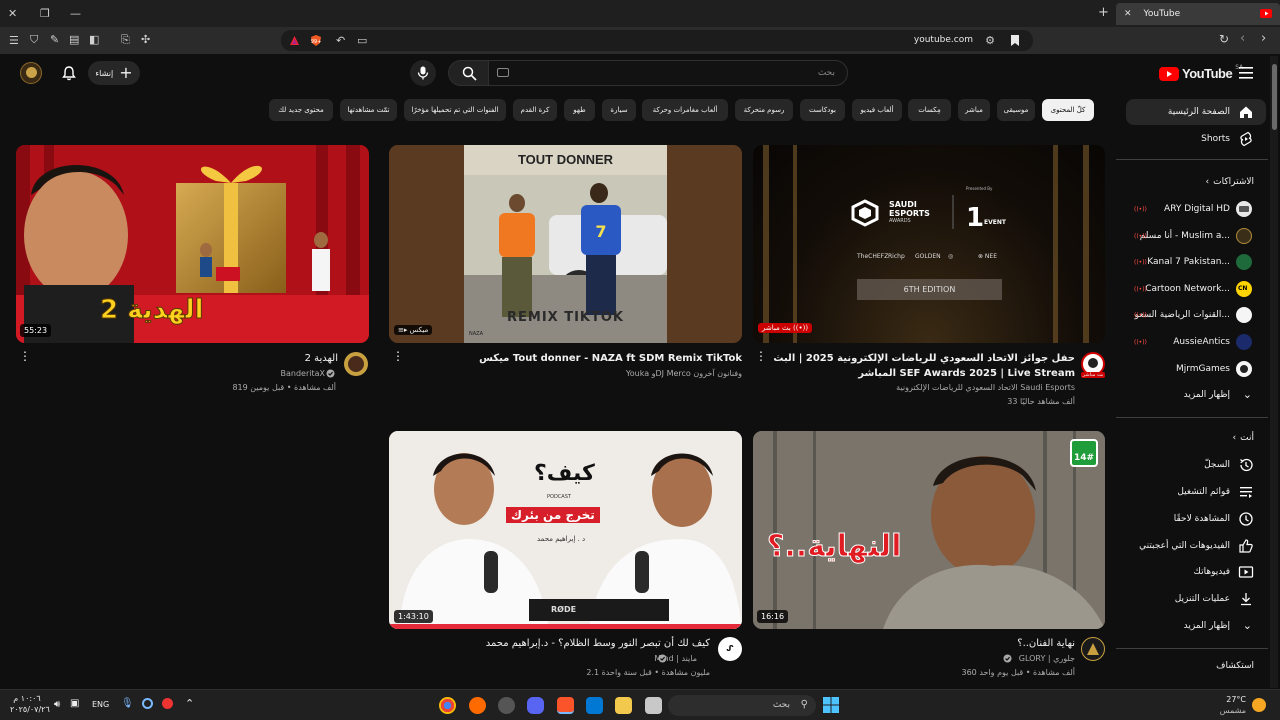  What do you see at coordinates (447, 705) in the screenshot?
I see `chrome-app-icon` at bounding box center [447, 705].